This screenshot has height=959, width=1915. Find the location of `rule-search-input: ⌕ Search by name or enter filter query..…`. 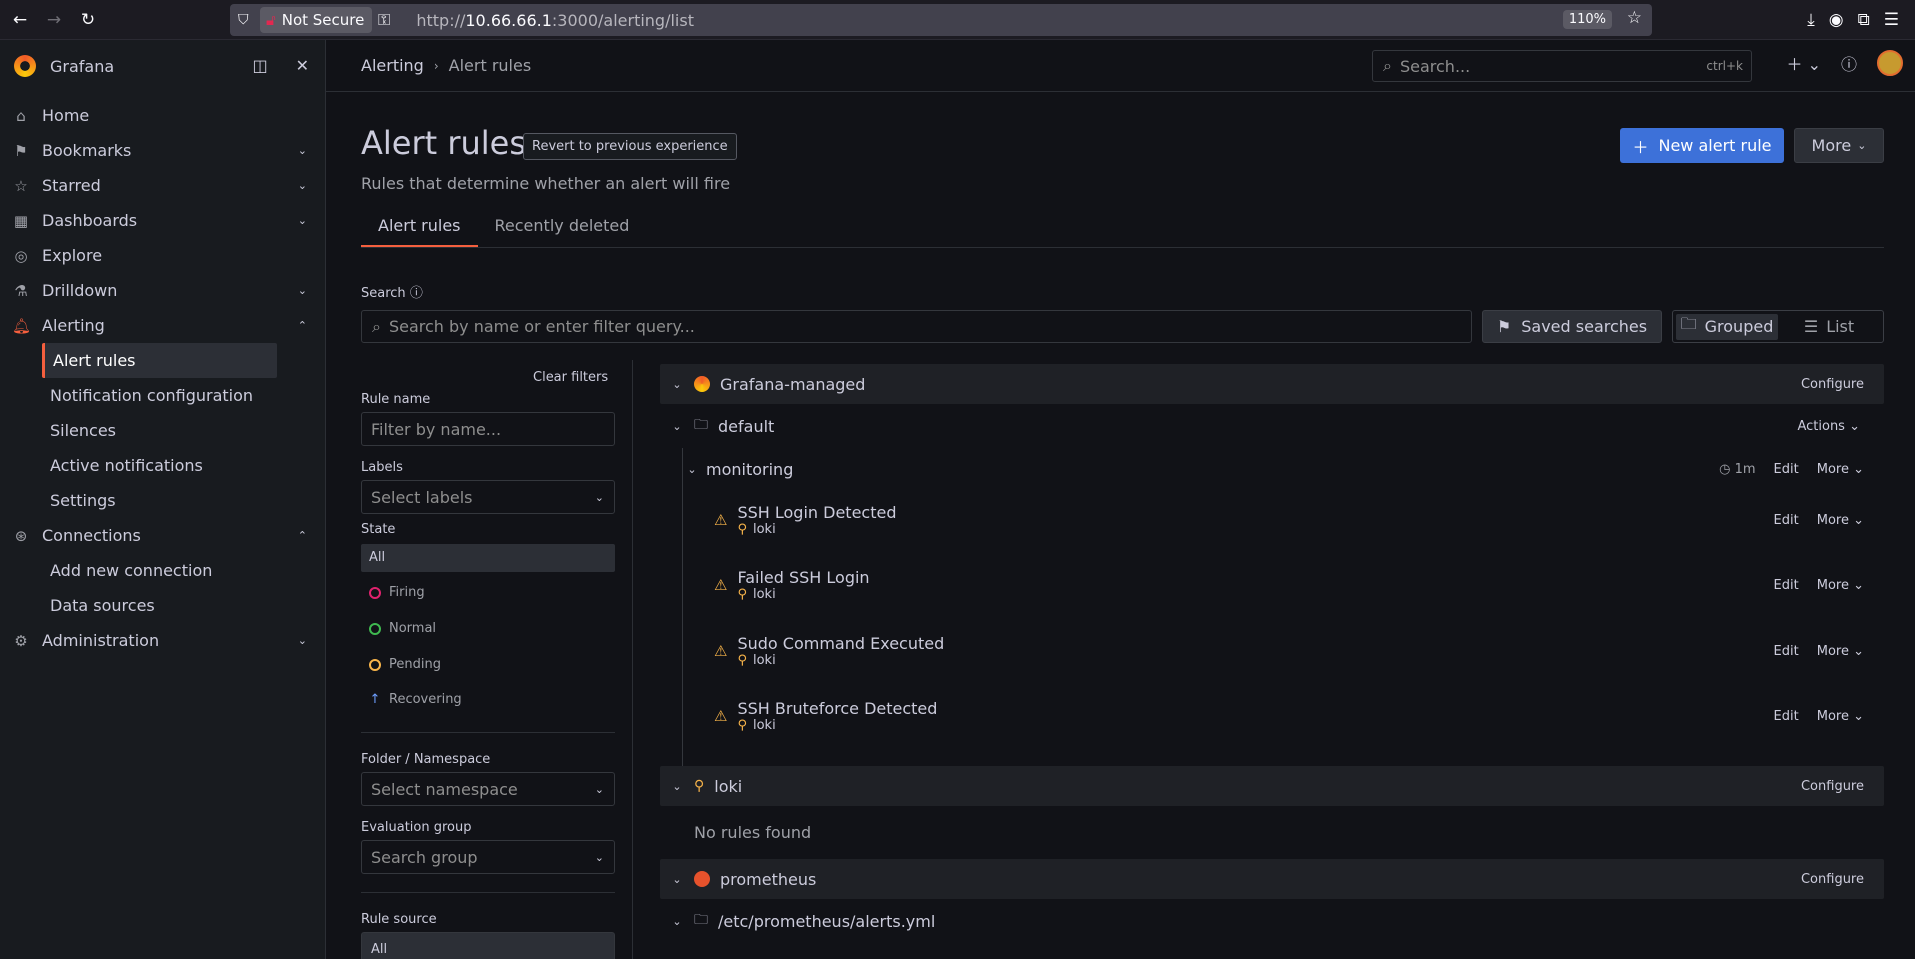

rule-search-input: ⌕ Search by name or enter filter query..… is located at coordinates (916, 326).